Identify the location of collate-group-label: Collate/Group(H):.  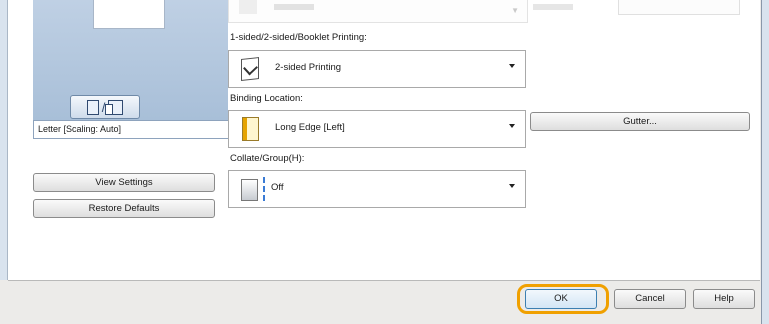
(267, 158).